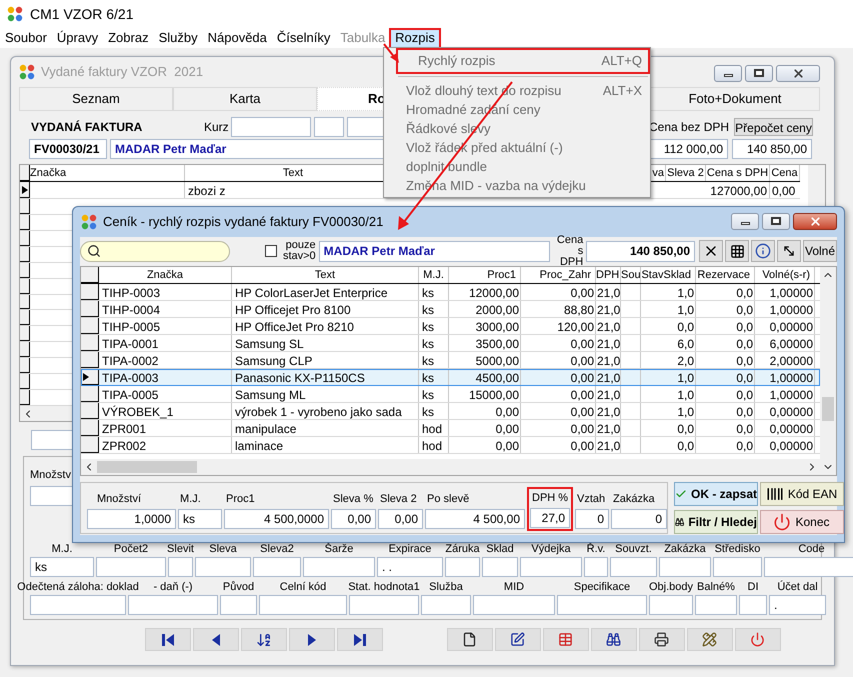 The height and width of the screenshot is (677, 853). I want to click on input-field: FV00030/21, so click(68, 148).